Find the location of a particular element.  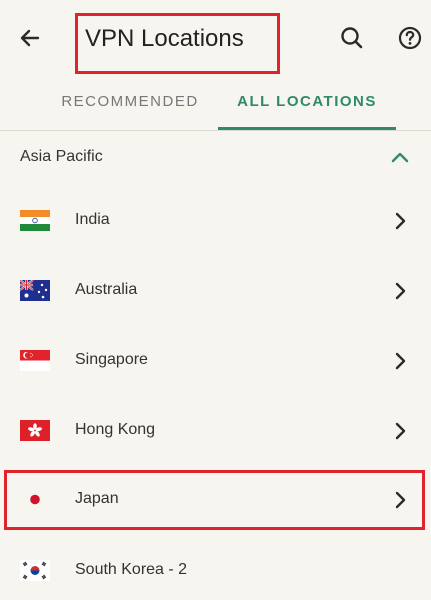

arrow-left-icon is located at coordinates (30, 38).